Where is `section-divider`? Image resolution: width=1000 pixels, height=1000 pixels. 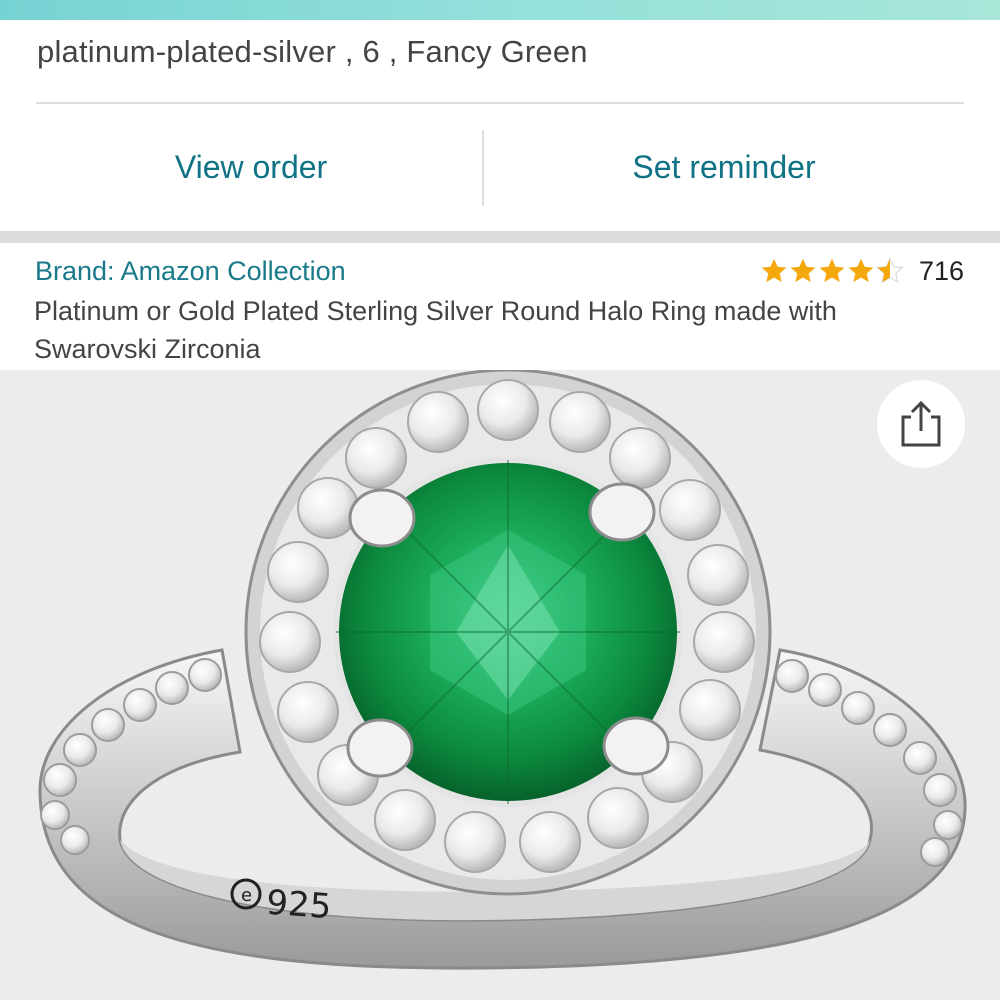 section-divider is located at coordinates (500, 237).